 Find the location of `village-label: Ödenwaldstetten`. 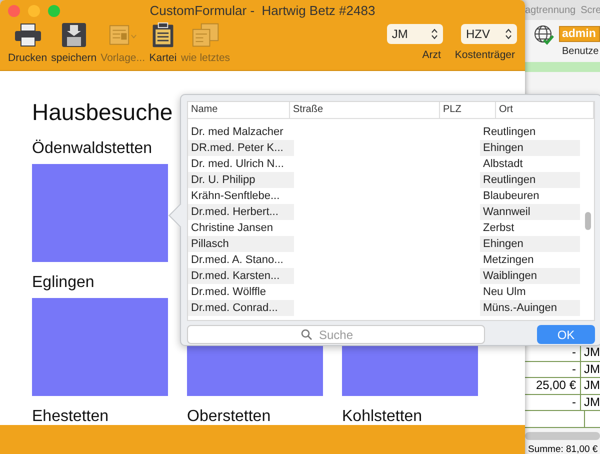

village-label: Ödenwaldstetten is located at coordinates (92, 148).